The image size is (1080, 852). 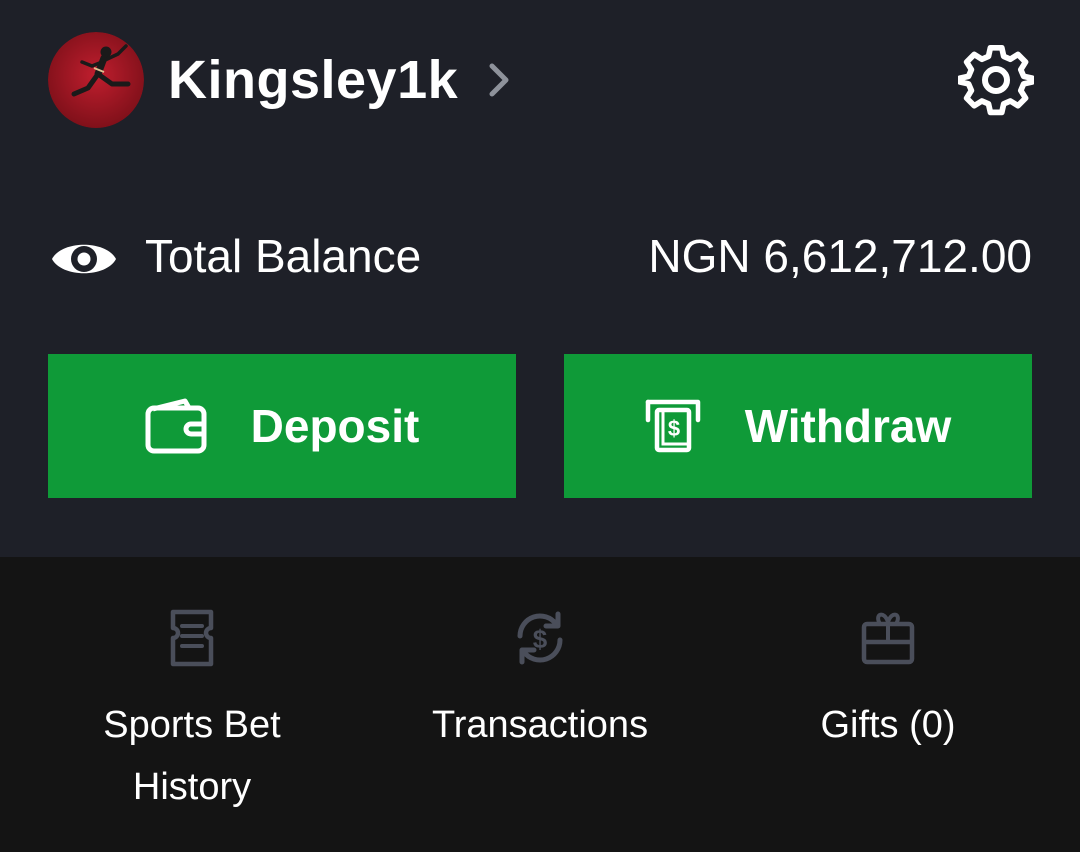 I want to click on sports-bet-history-link: Sports Bet History, so click(x=192, y=713).